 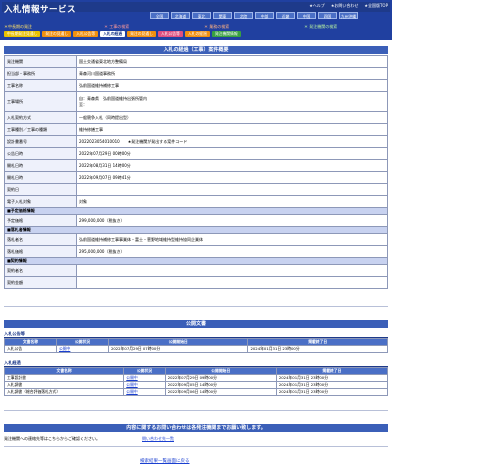 What do you see at coordinates (40, 239) in the screenshot?
I see `field-label: 落札者名` at bounding box center [40, 239].